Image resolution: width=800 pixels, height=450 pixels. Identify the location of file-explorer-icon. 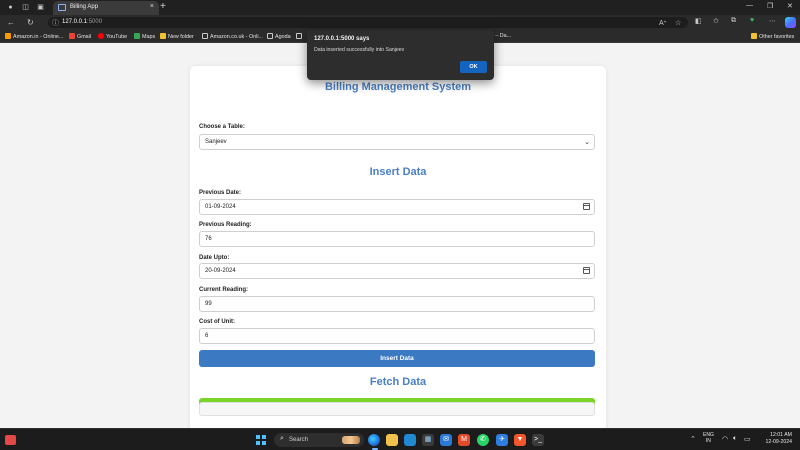
(392, 440).